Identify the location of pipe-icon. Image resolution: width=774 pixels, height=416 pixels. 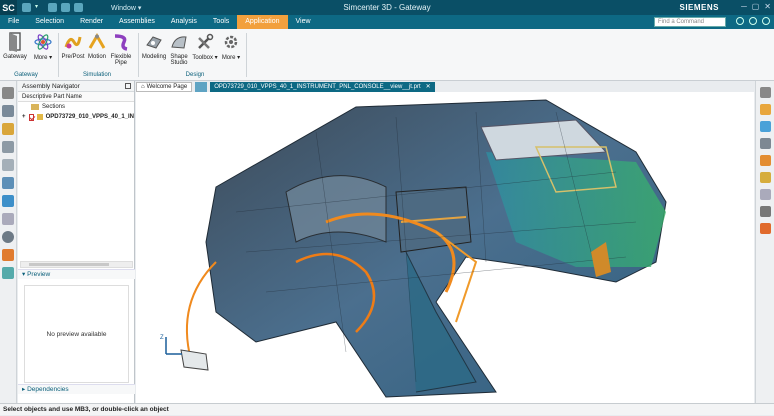
(121, 42).